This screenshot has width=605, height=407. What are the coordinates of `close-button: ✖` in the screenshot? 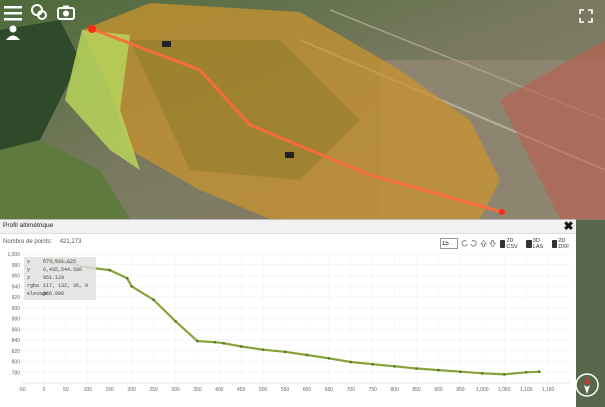 It's located at (568, 226).